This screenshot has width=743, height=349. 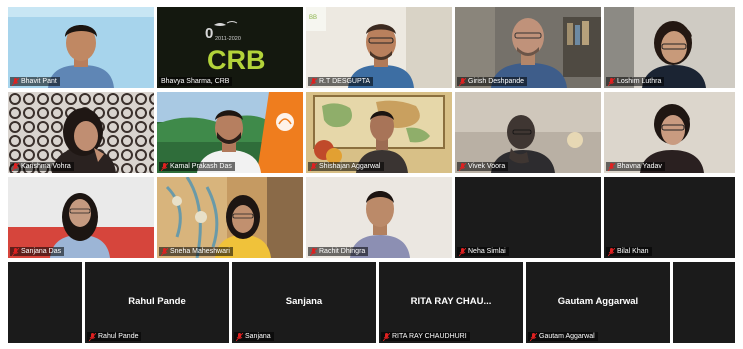 I want to click on participant-tile: Shishajan Aggarwal, so click(x=379, y=132).